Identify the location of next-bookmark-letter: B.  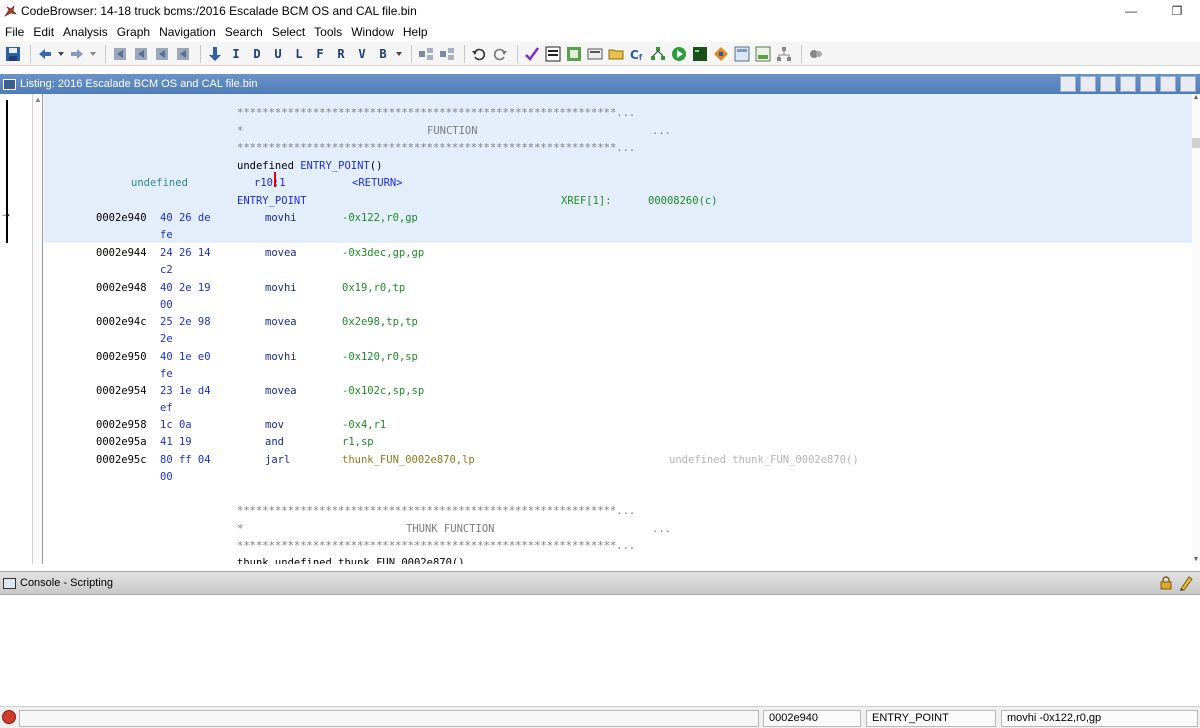
(383, 54).